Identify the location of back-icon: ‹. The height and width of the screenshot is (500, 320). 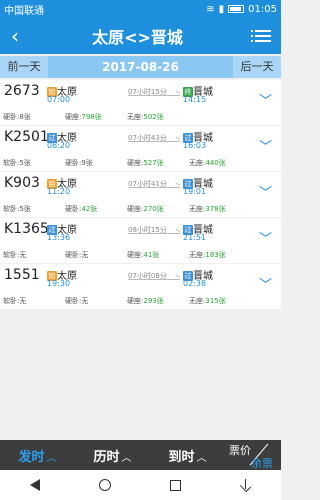
(15, 36).